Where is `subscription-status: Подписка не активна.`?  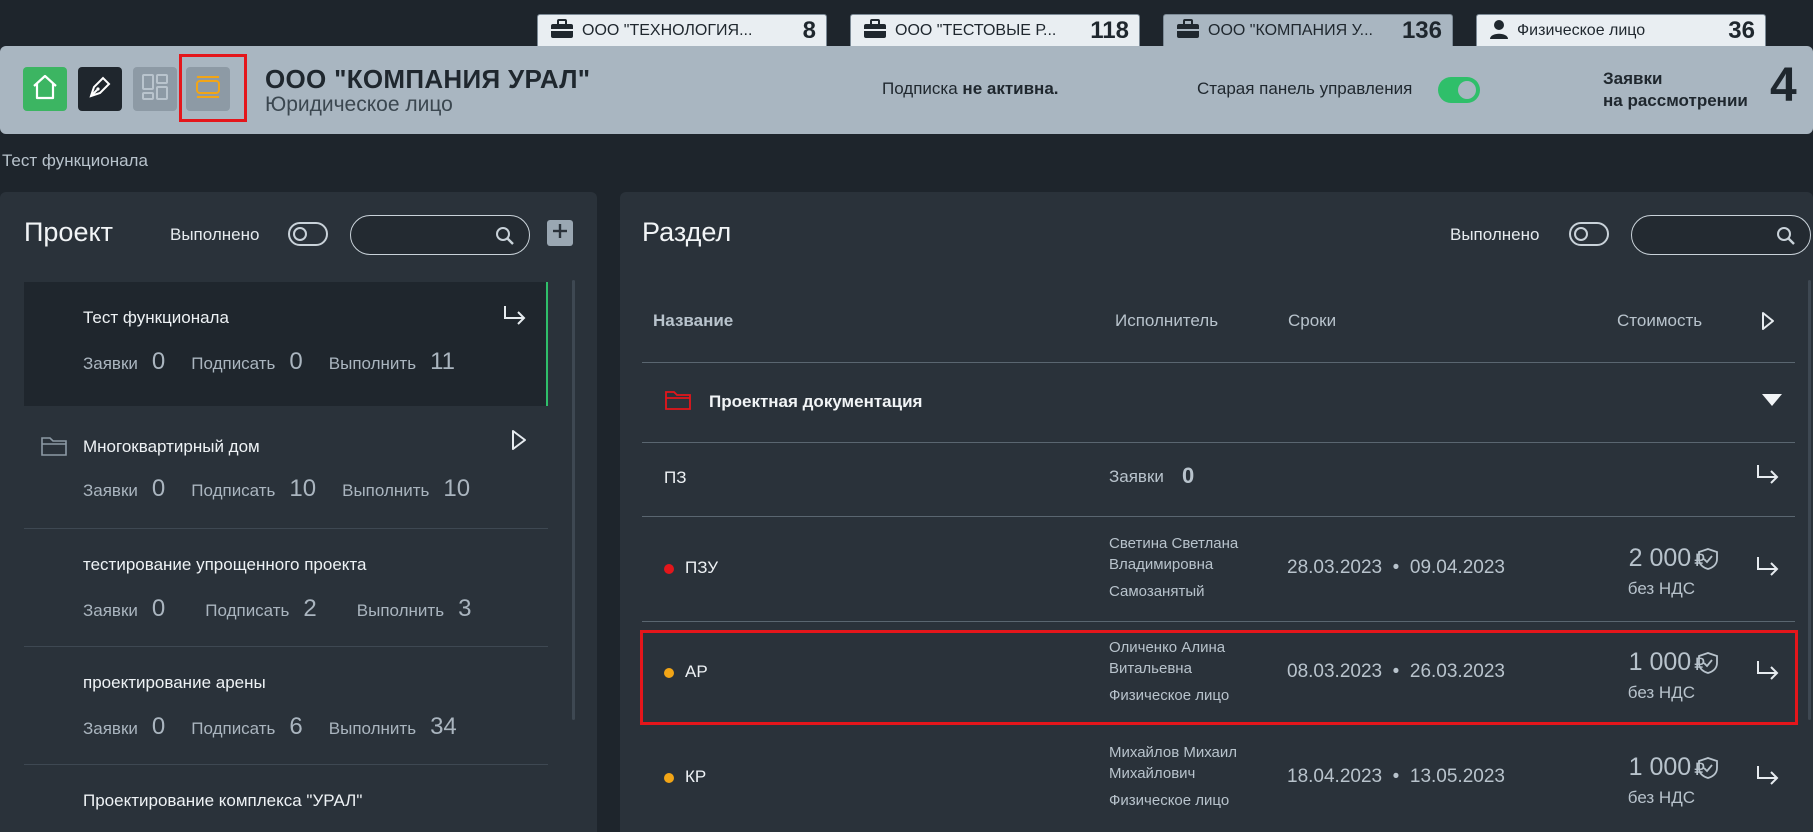
subscription-status: Подписка не активна. is located at coordinates (970, 89).